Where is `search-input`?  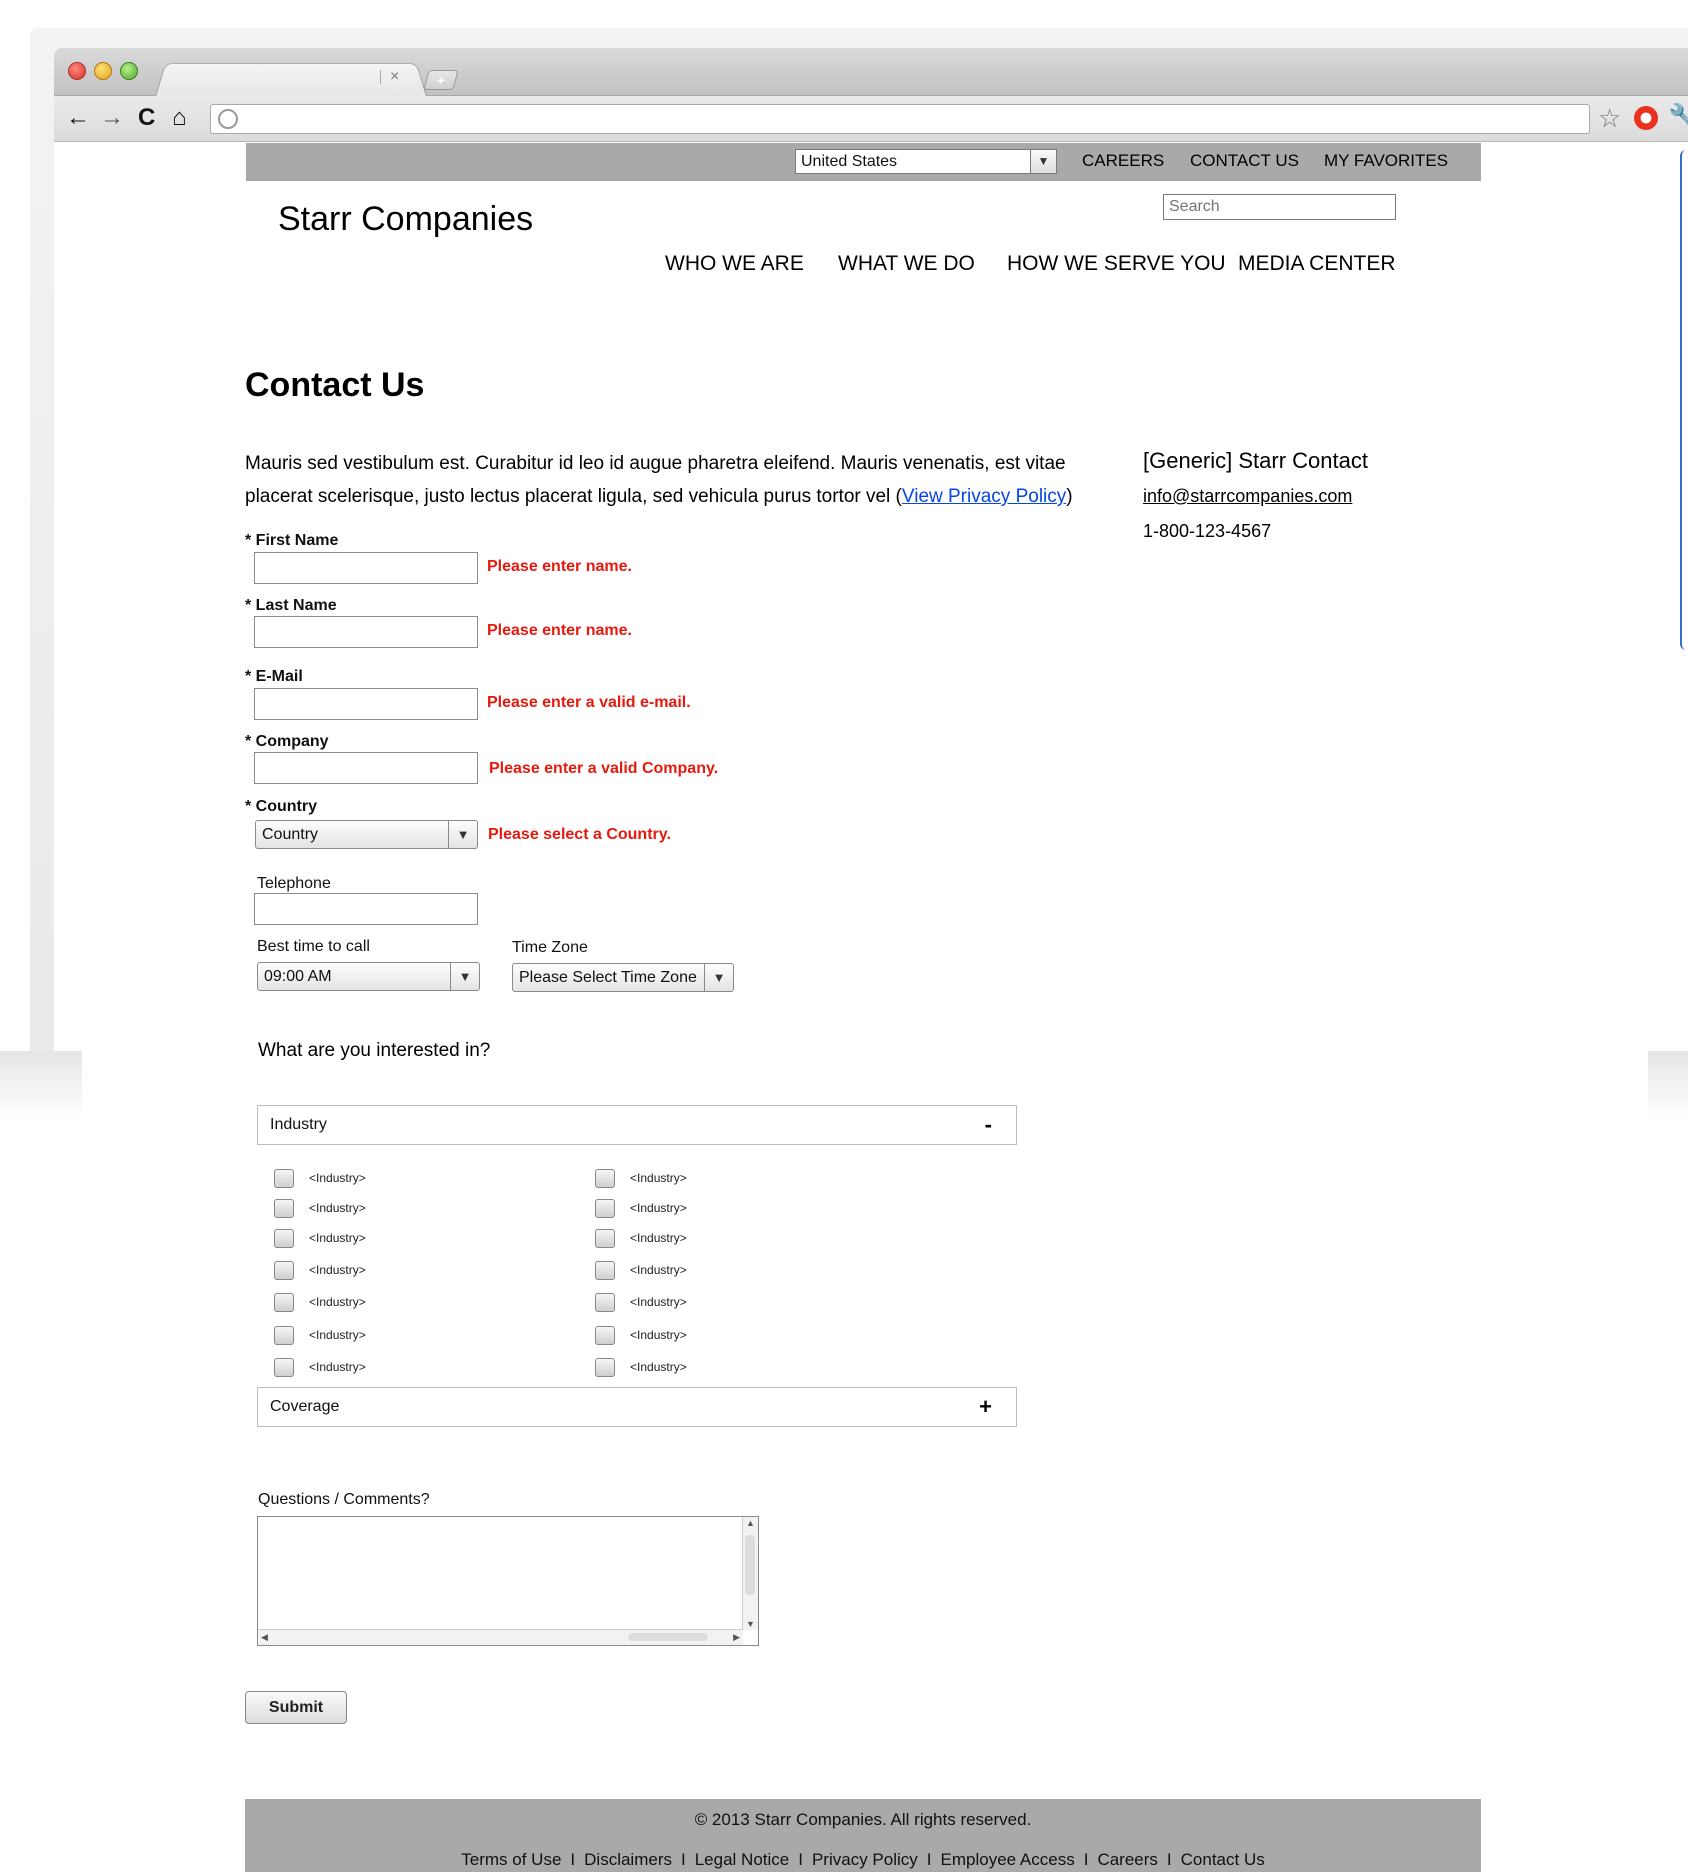
search-input is located at coordinates (1279, 207).